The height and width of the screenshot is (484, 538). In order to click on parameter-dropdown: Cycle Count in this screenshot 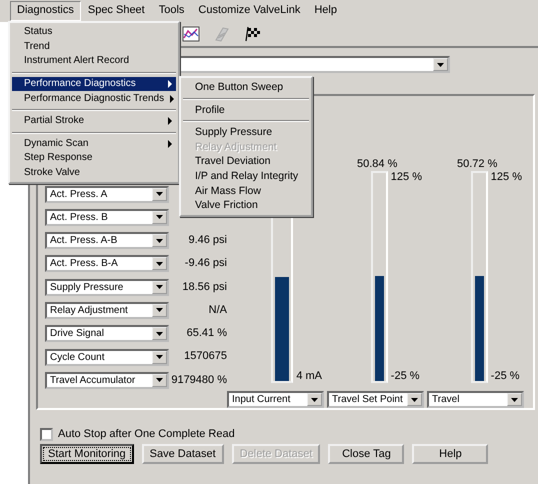, I will do `click(107, 357)`.